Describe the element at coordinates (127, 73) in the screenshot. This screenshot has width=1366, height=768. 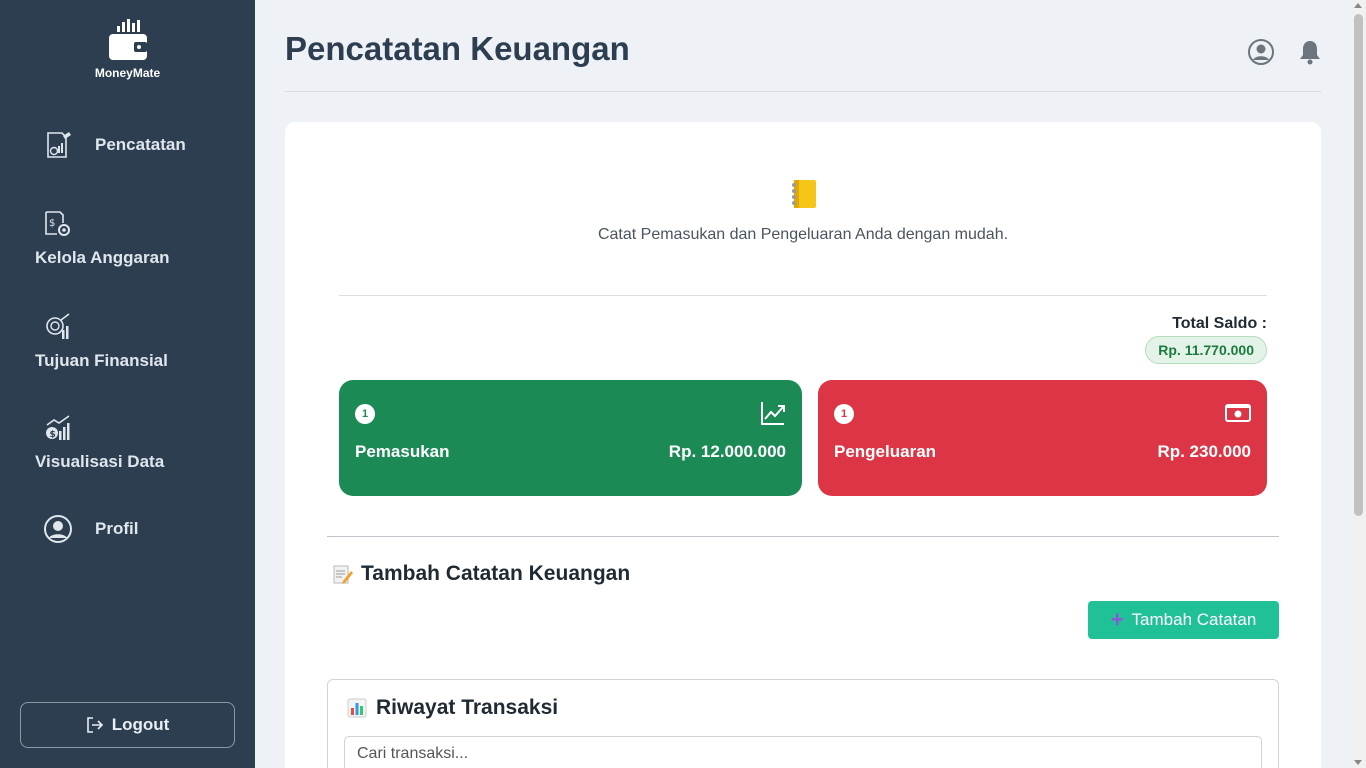
I see `brand-name: MoneyMate` at that location.